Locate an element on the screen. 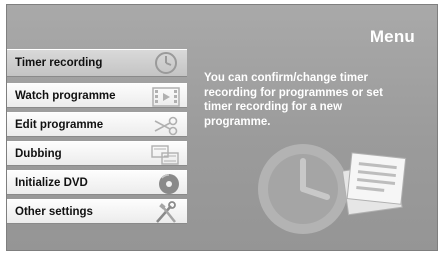 This screenshot has width=444, height=255. disc-icon is located at coordinates (166, 184).